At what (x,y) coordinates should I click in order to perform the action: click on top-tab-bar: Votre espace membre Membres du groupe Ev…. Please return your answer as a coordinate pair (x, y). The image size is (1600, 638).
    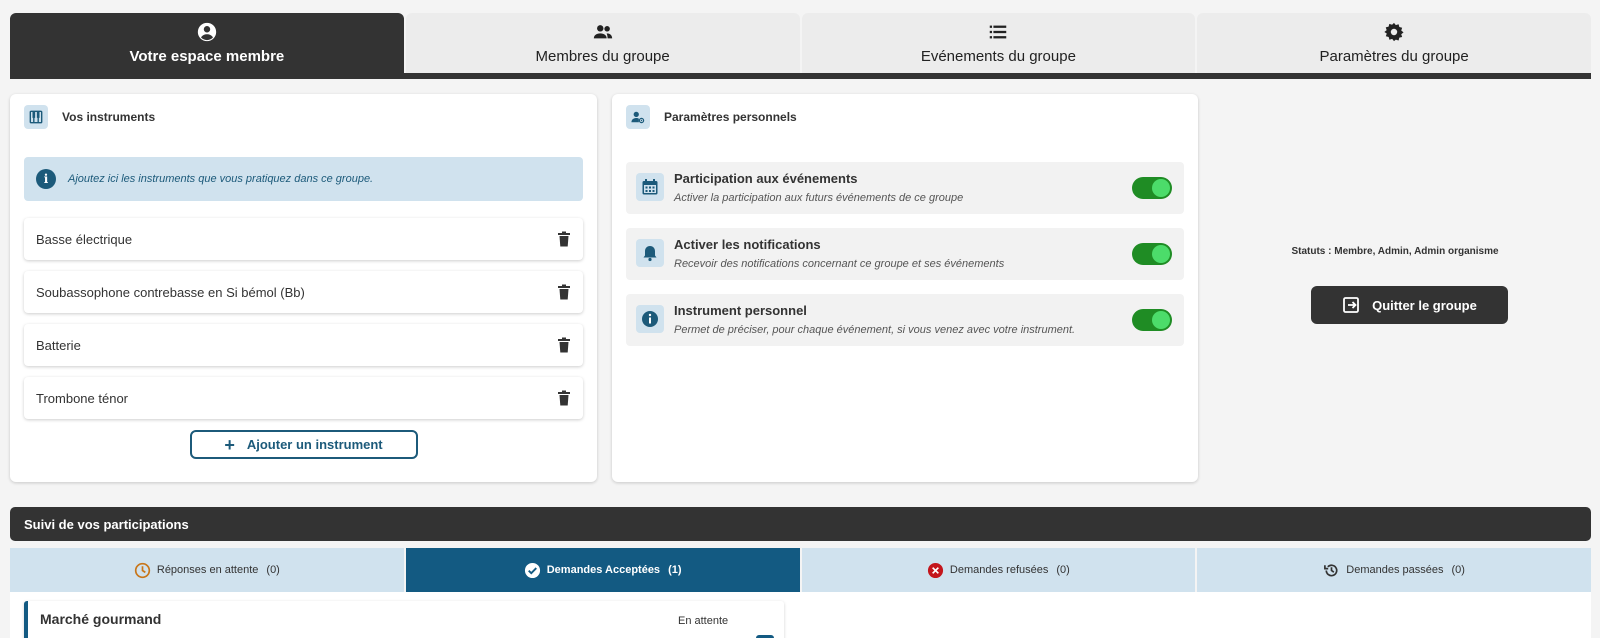
    Looking at the image, I should click on (800, 46).